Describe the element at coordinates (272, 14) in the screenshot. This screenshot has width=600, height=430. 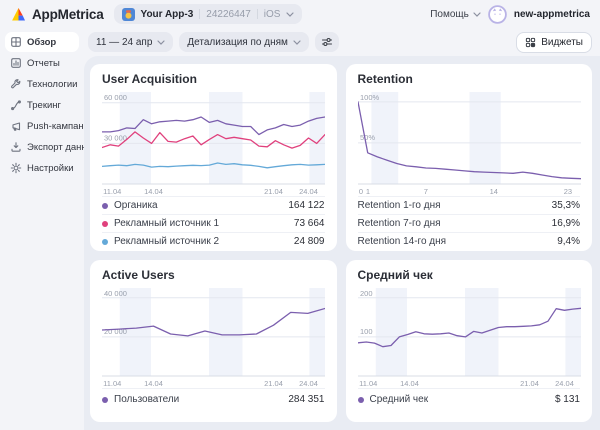
I see `app-platform: iOS` at that location.